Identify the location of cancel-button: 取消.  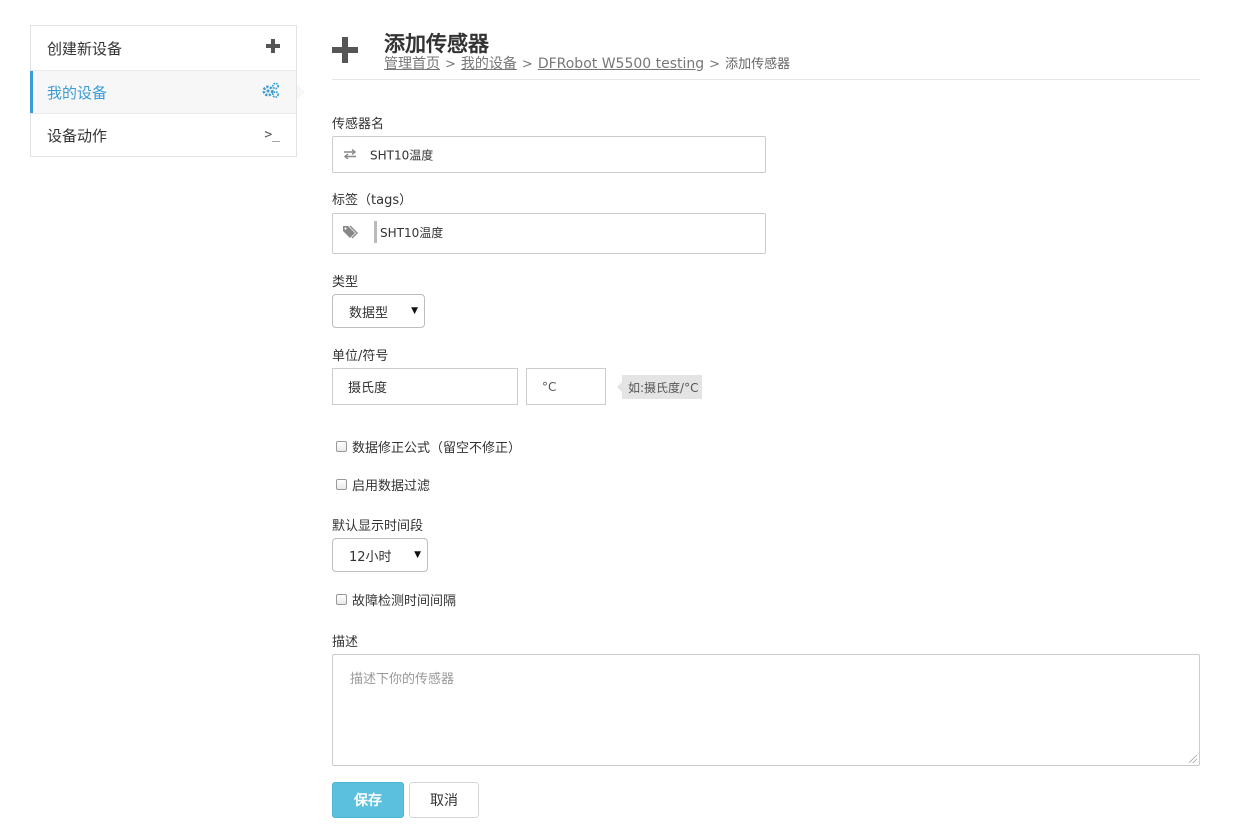
(444, 800).